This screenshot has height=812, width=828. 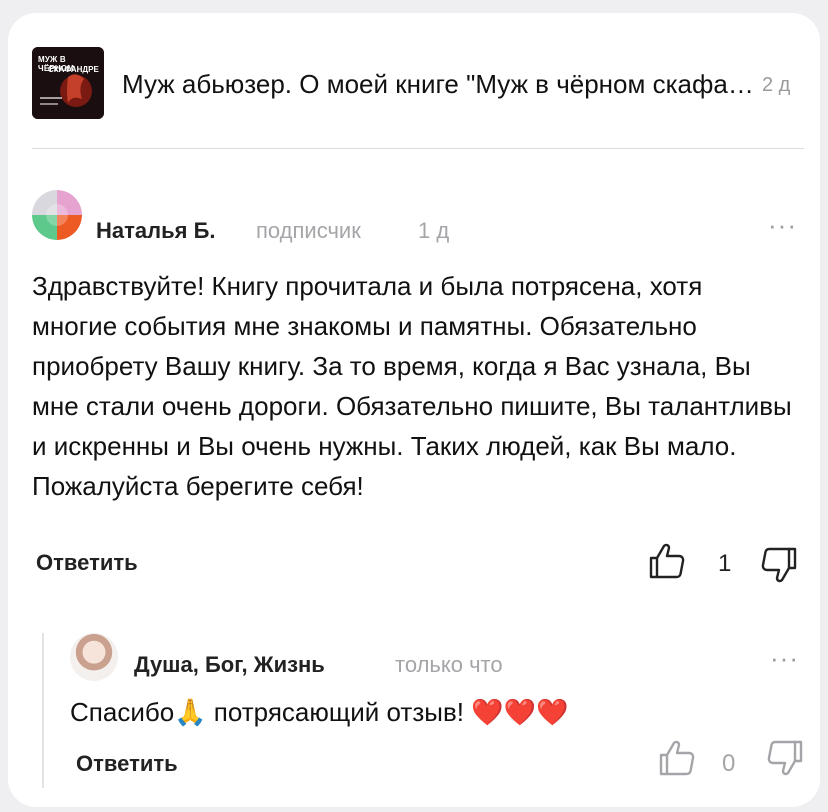 I want to click on avatar, so click(x=57, y=215).